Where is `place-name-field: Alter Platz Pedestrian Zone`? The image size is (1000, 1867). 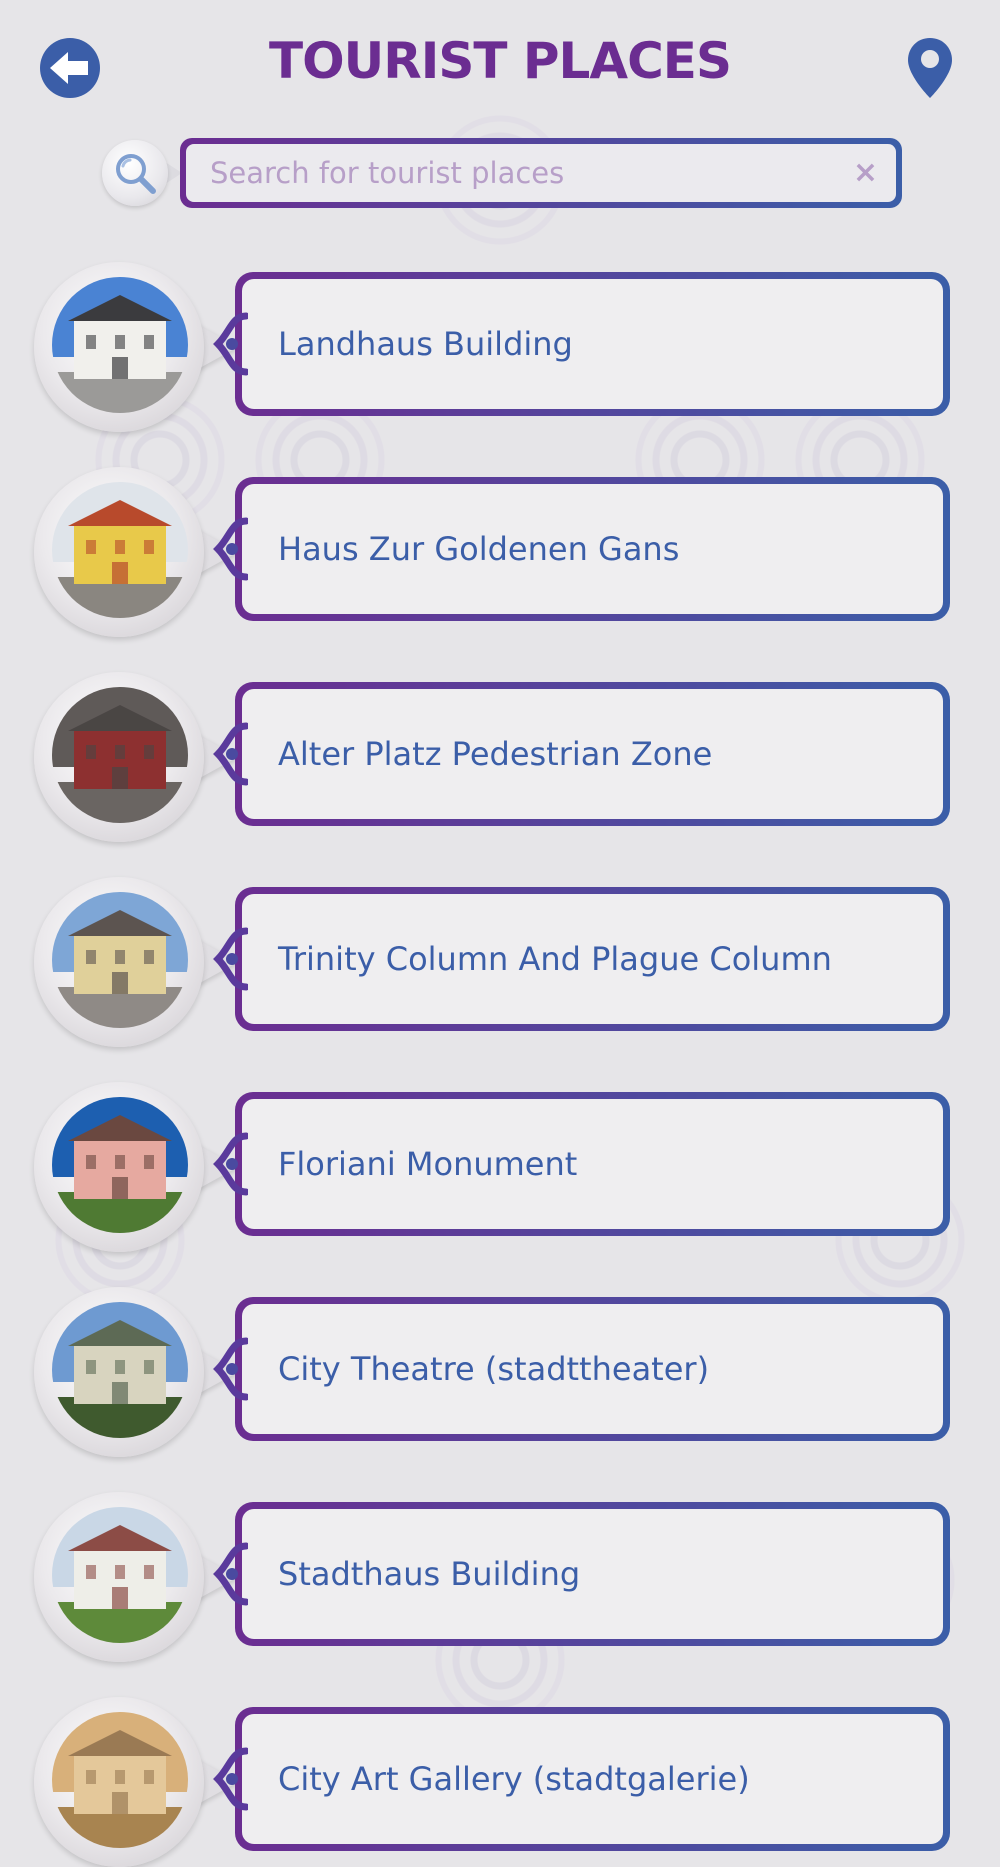 place-name-field: Alter Platz Pedestrian Zone is located at coordinates (592, 754).